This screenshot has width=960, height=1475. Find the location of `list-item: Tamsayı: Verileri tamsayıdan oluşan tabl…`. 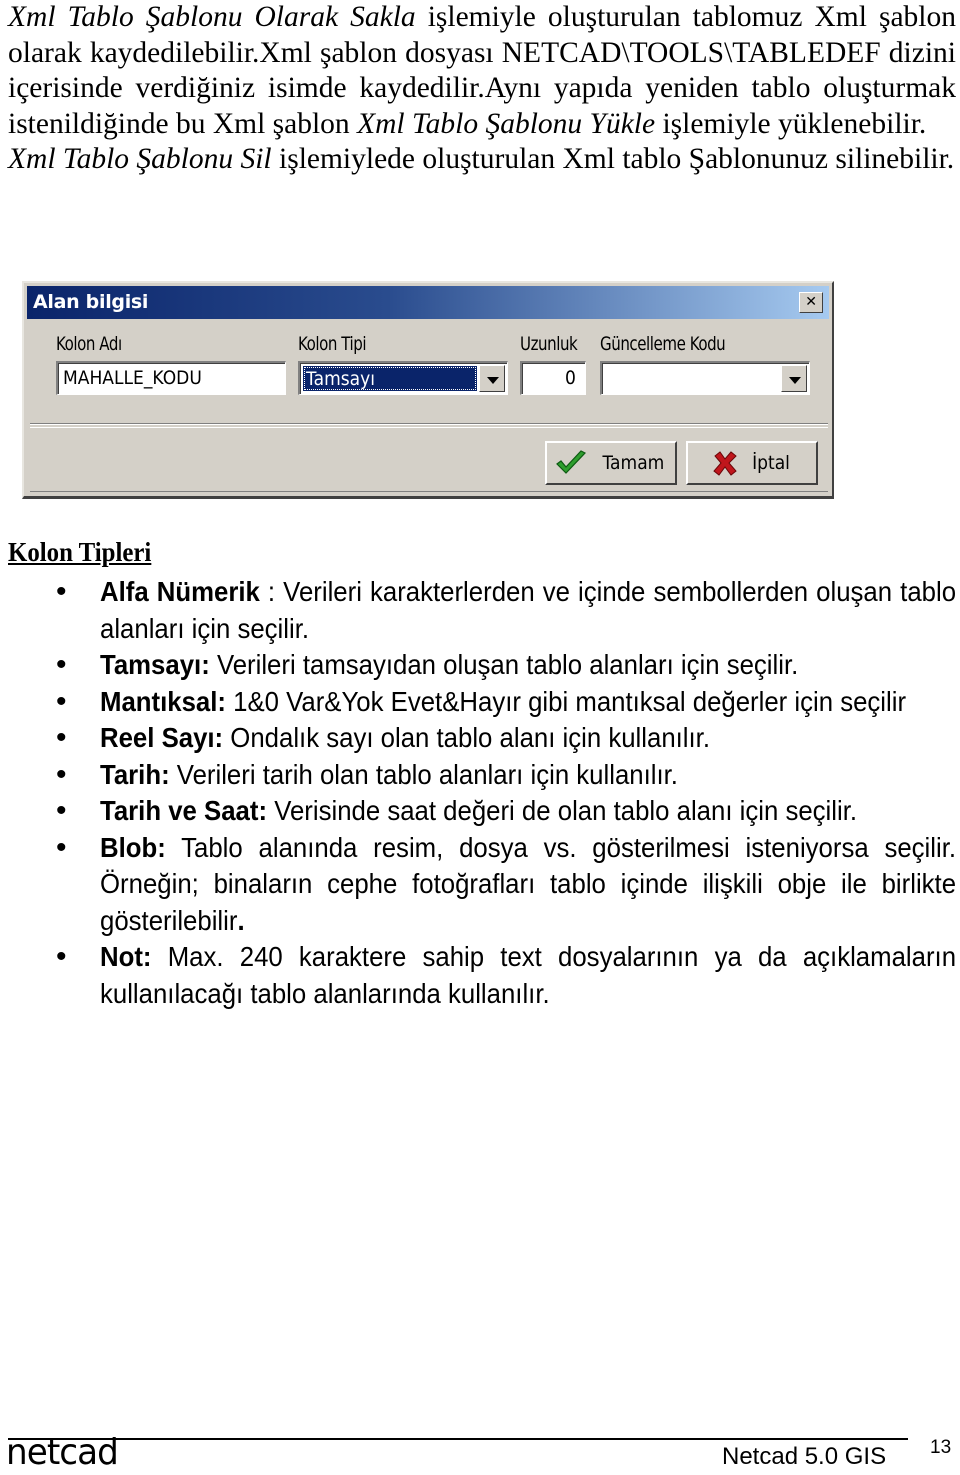

list-item: Tamsayı: Verileri tamsayıdan oluşan tabl… is located at coordinates (506, 665).